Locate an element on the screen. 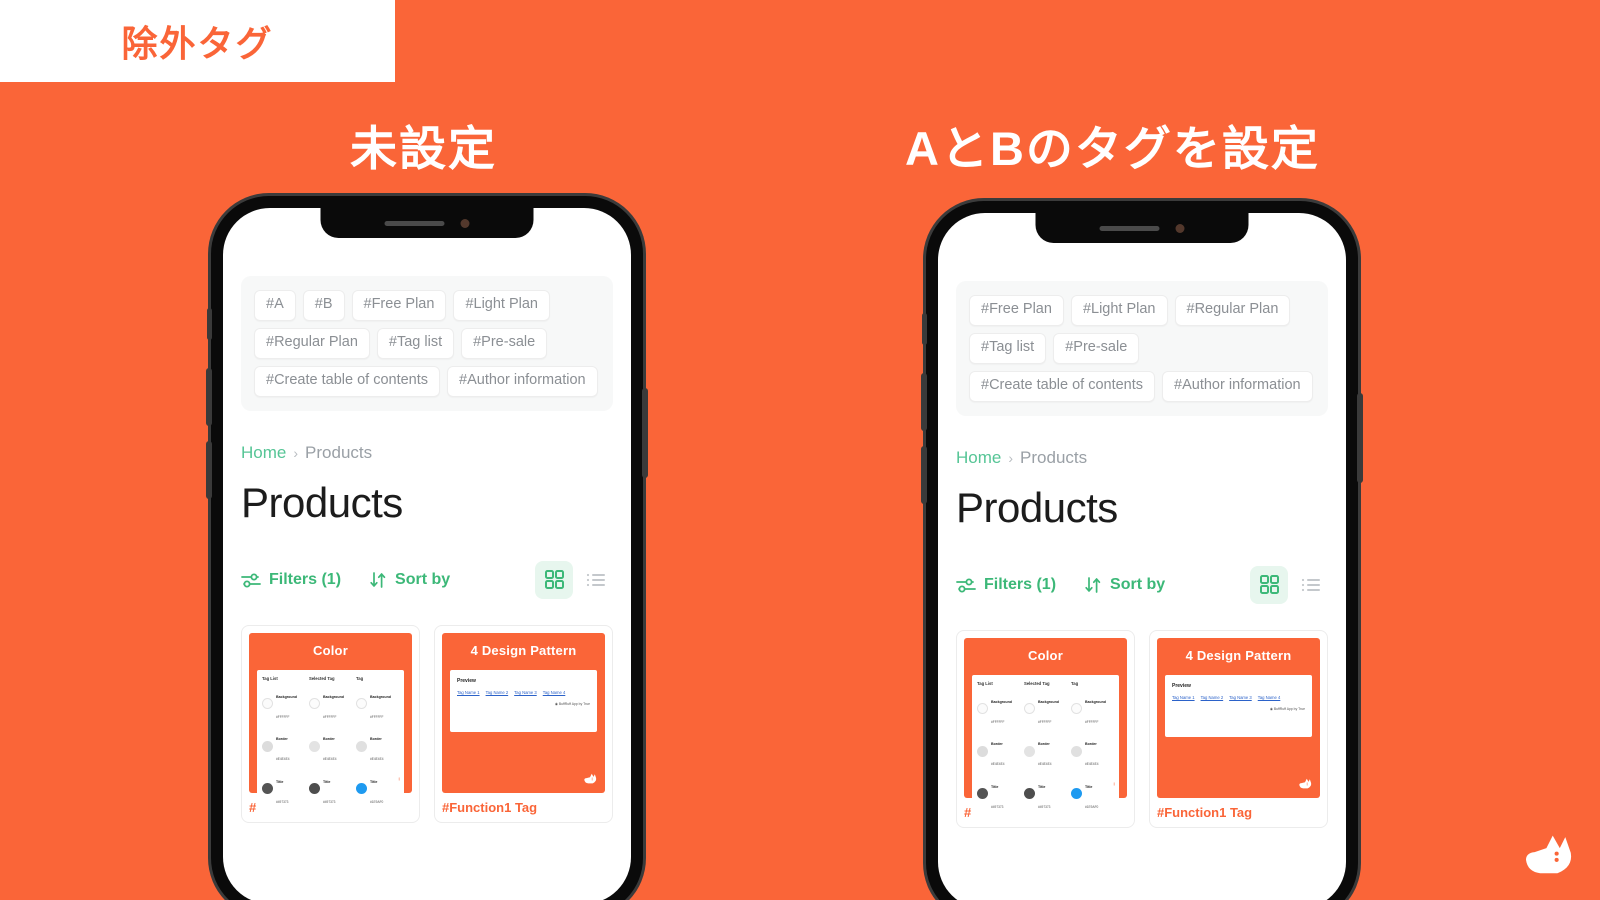 This screenshot has height=900, width=1600. breadcrumb: Home › Products is located at coordinates (1142, 458).